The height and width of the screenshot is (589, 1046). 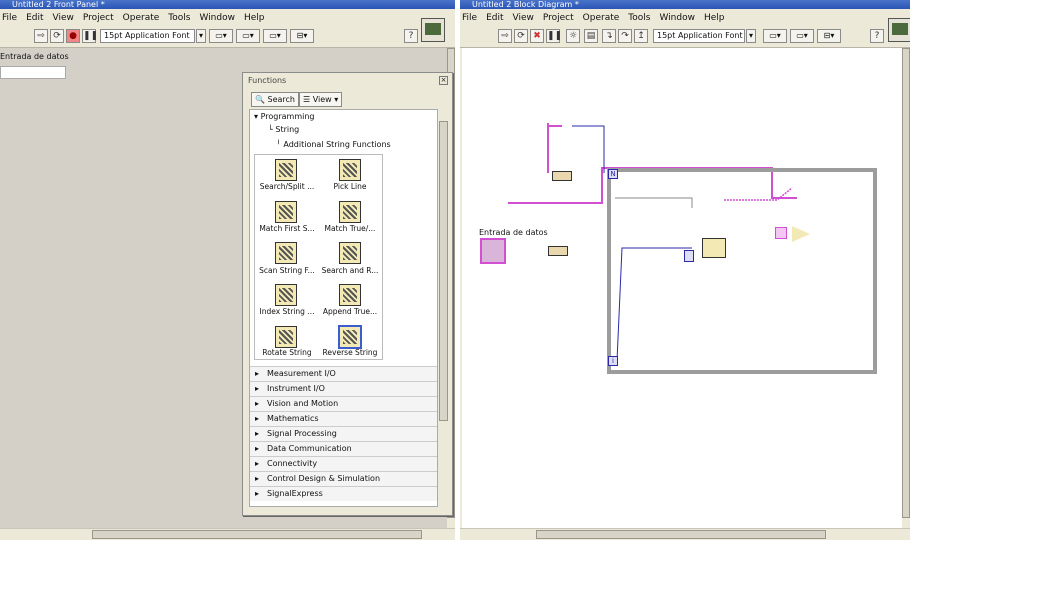 I want to click on string-control-terminal, so click(x=493, y=251).